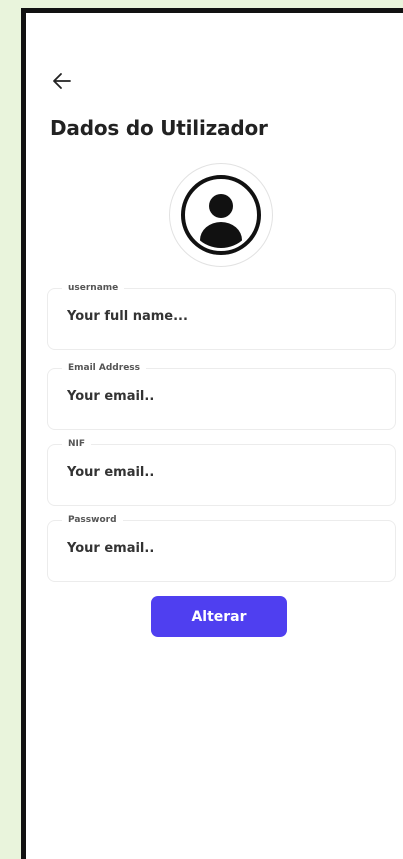 The image size is (403, 859). I want to click on email-field: Email Address, so click(221, 395).